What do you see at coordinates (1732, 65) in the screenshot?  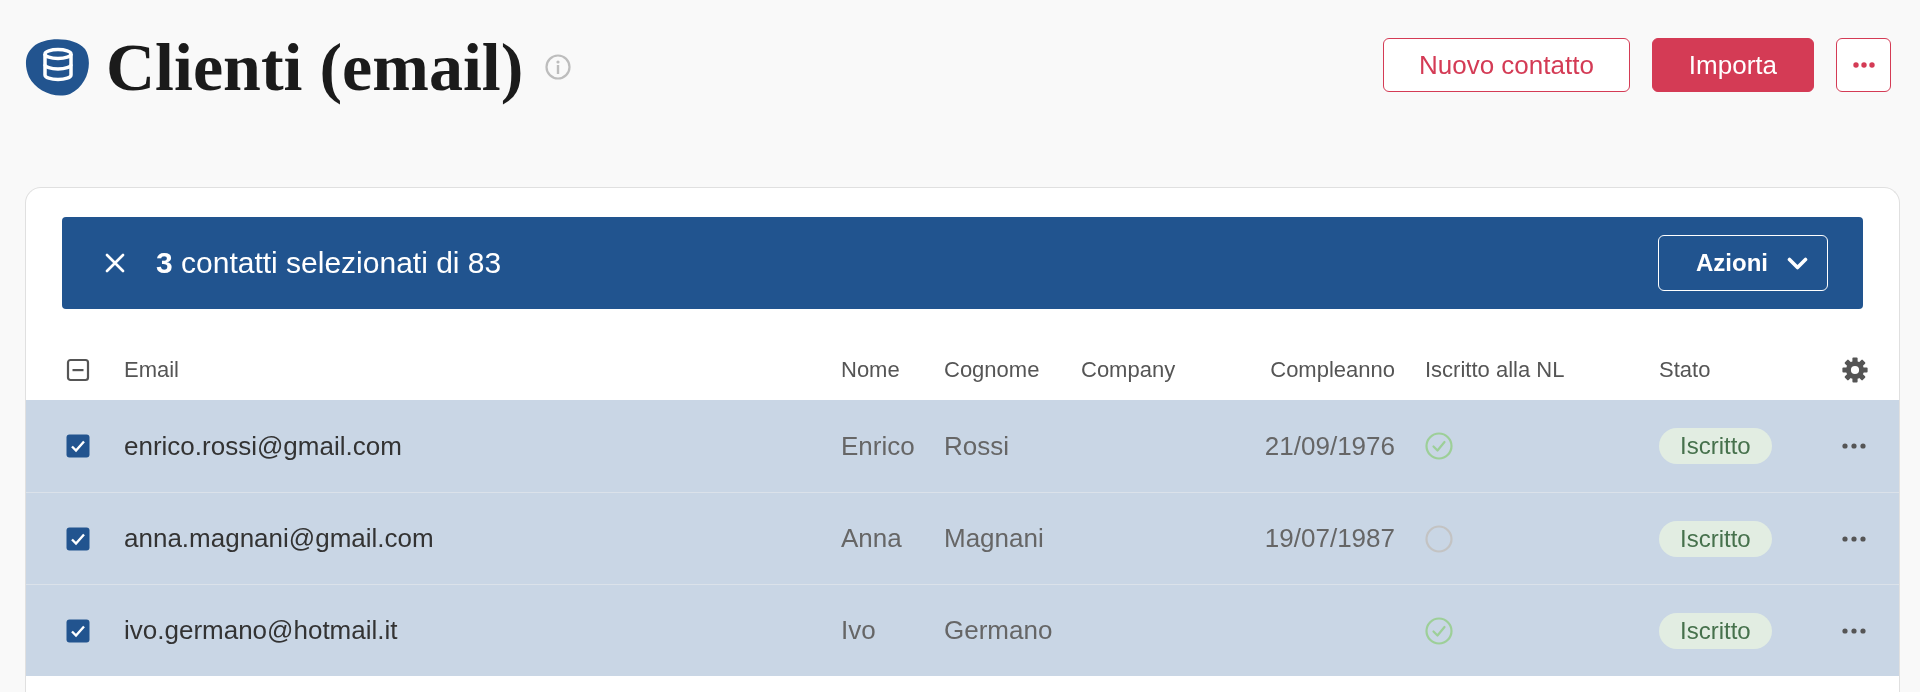 I see `import-button: Importa` at bounding box center [1732, 65].